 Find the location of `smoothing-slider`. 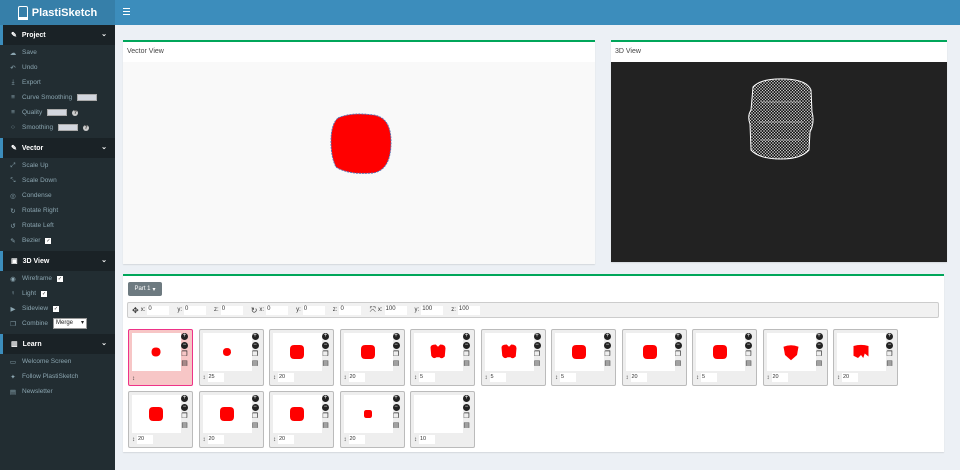

smoothing-slider is located at coordinates (68, 127).